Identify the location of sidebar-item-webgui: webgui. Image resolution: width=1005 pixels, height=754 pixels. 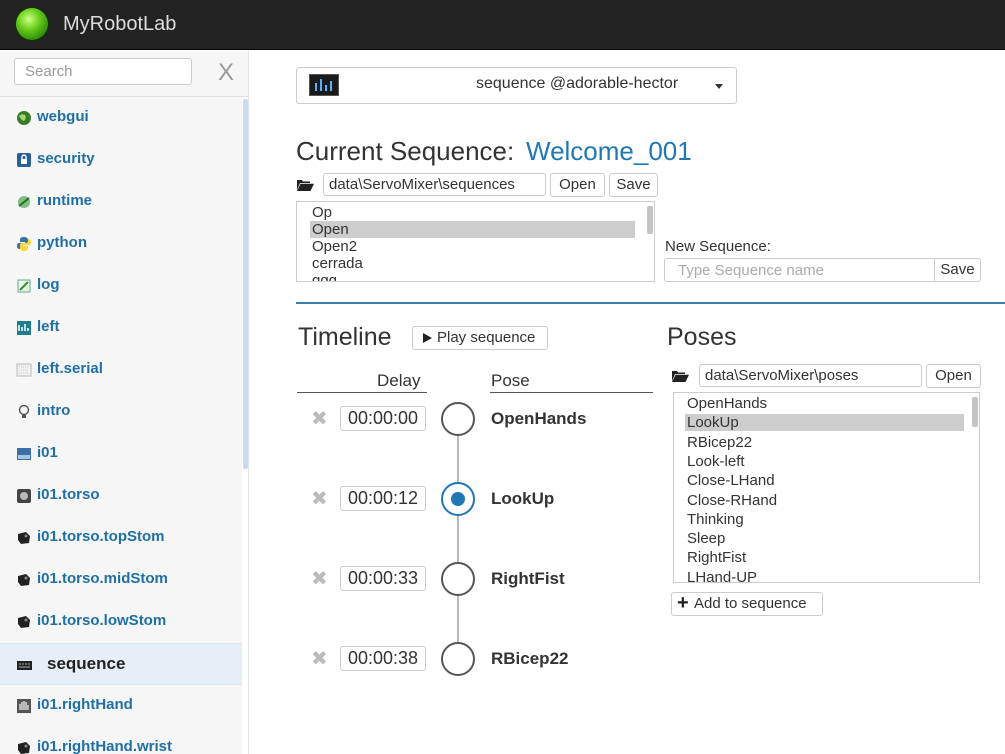
(121, 118).